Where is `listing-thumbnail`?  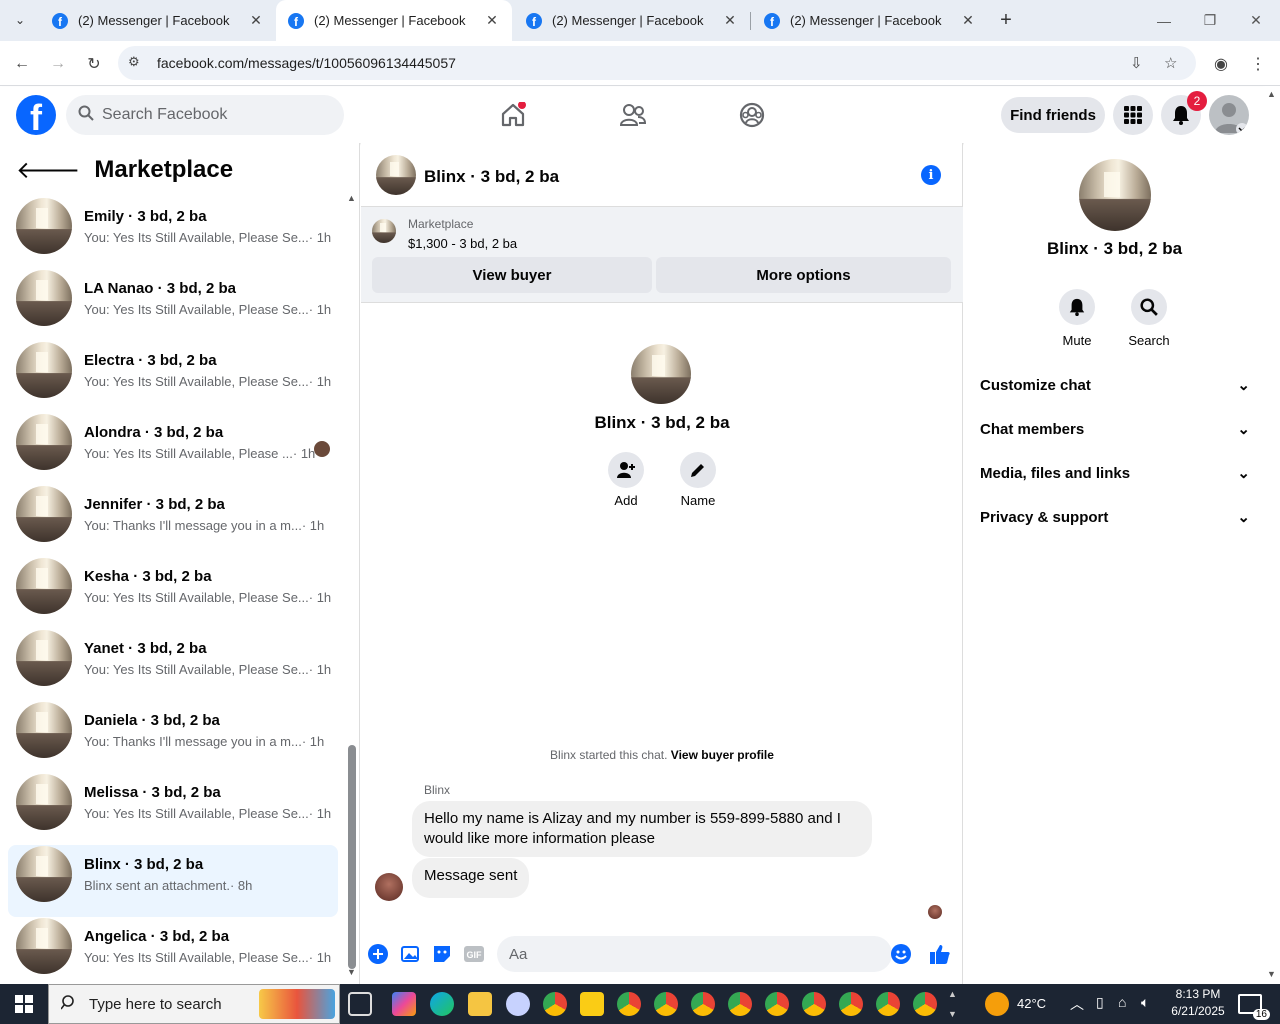 listing-thumbnail is located at coordinates (384, 231).